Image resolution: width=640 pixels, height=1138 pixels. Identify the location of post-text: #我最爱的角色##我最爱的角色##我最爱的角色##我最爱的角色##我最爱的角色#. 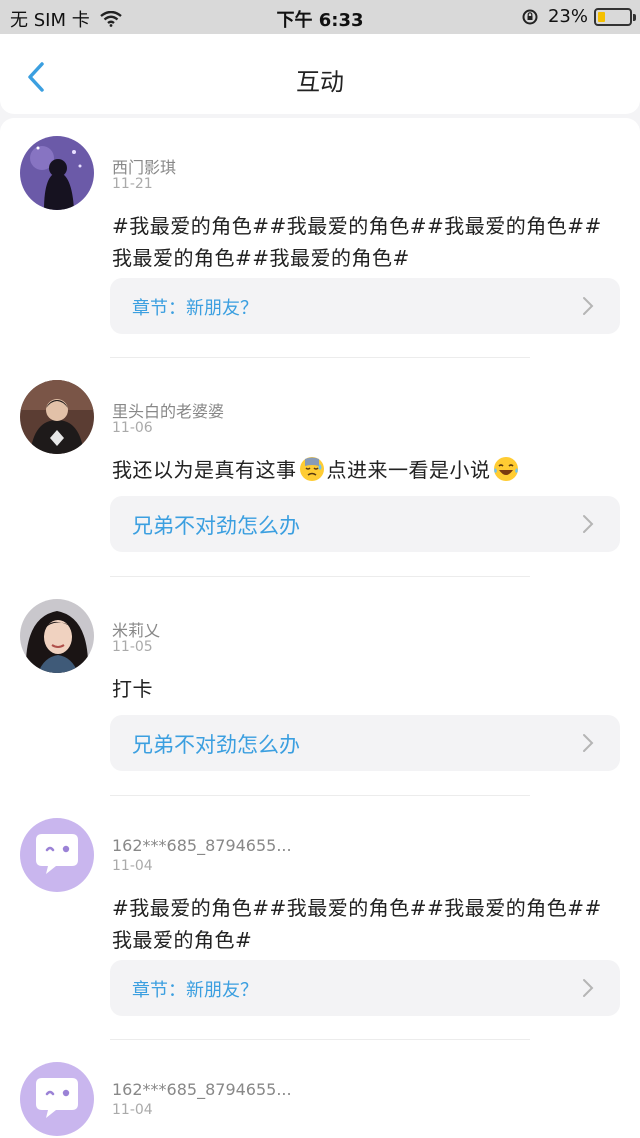
(357, 242).